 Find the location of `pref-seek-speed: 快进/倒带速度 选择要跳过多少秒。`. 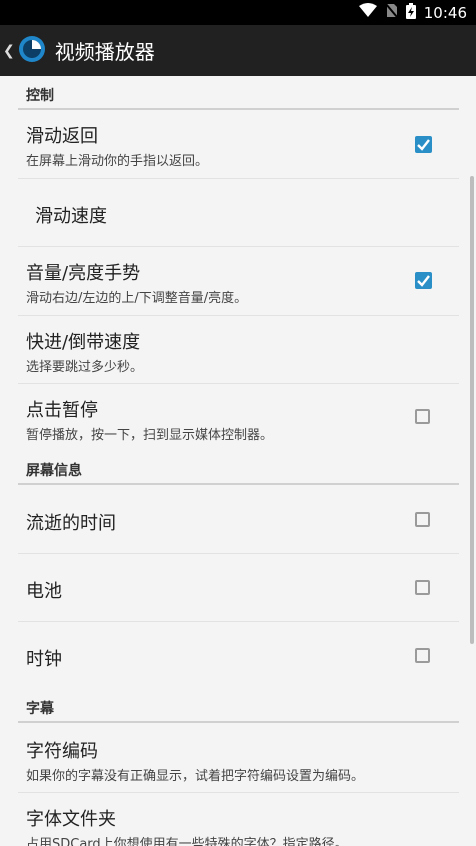

pref-seek-speed: 快进/倒带速度 选择要跳过多少秒。 is located at coordinates (238, 350).